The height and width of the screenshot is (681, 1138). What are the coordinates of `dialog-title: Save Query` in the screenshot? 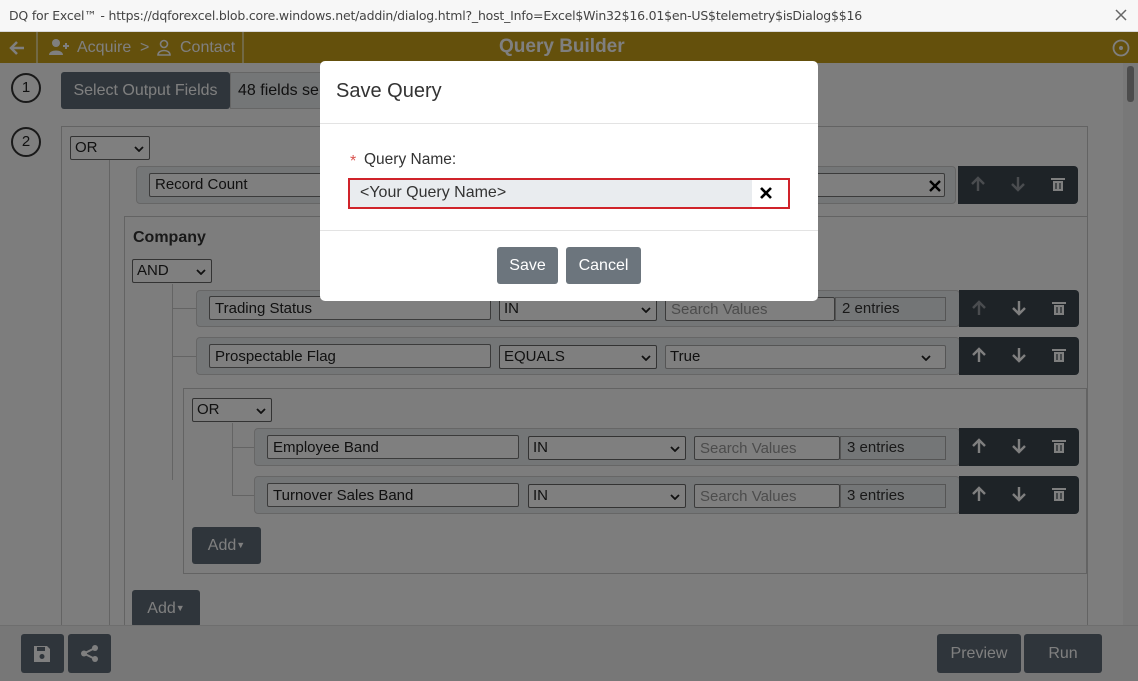 It's located at (389, 91).